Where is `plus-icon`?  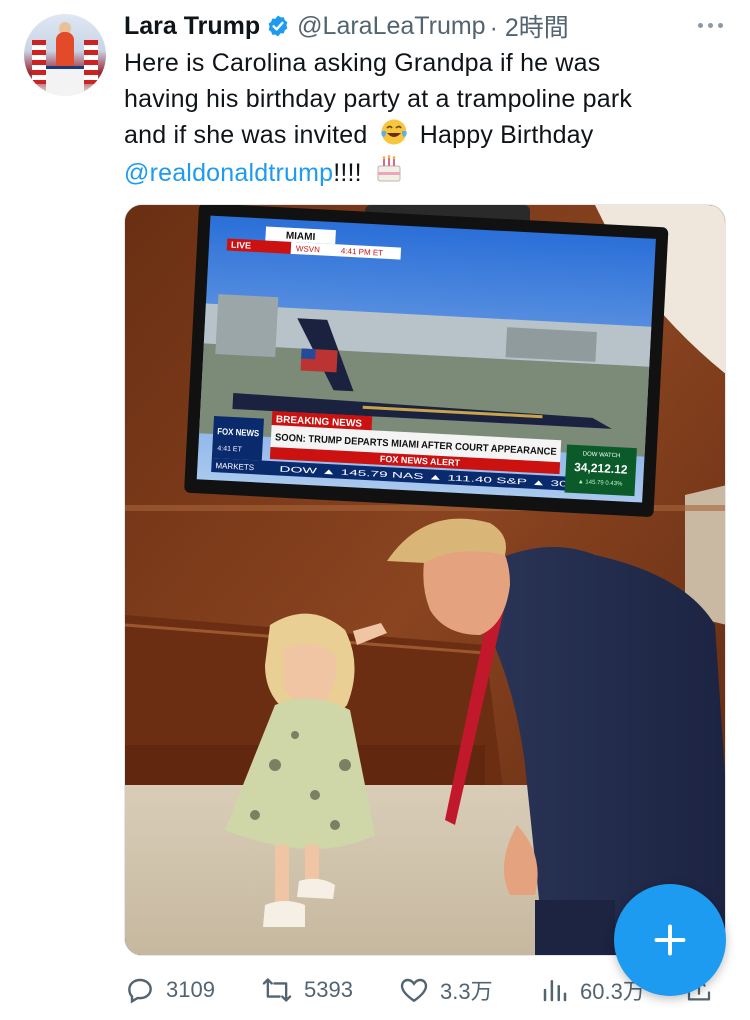 plus-icon is located at coordinates (670, 940).